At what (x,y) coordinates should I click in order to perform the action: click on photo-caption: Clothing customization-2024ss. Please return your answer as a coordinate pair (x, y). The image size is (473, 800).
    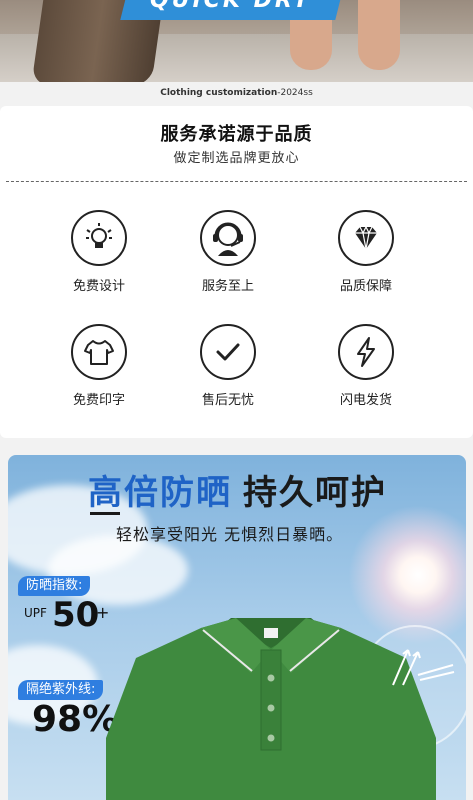
    Looking at the image, I should click on (236, 93).